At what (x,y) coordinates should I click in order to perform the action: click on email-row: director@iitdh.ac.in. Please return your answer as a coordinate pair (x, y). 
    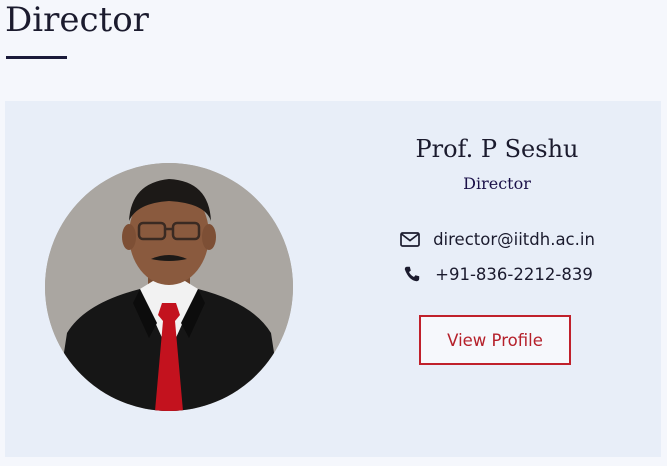
    Looking at the image, I should click on (497, 239).